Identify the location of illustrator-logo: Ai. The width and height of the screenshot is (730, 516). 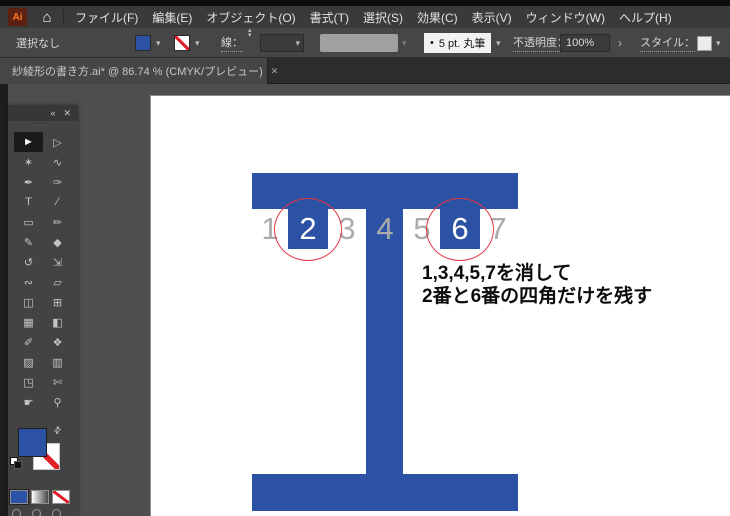
(17, 17).